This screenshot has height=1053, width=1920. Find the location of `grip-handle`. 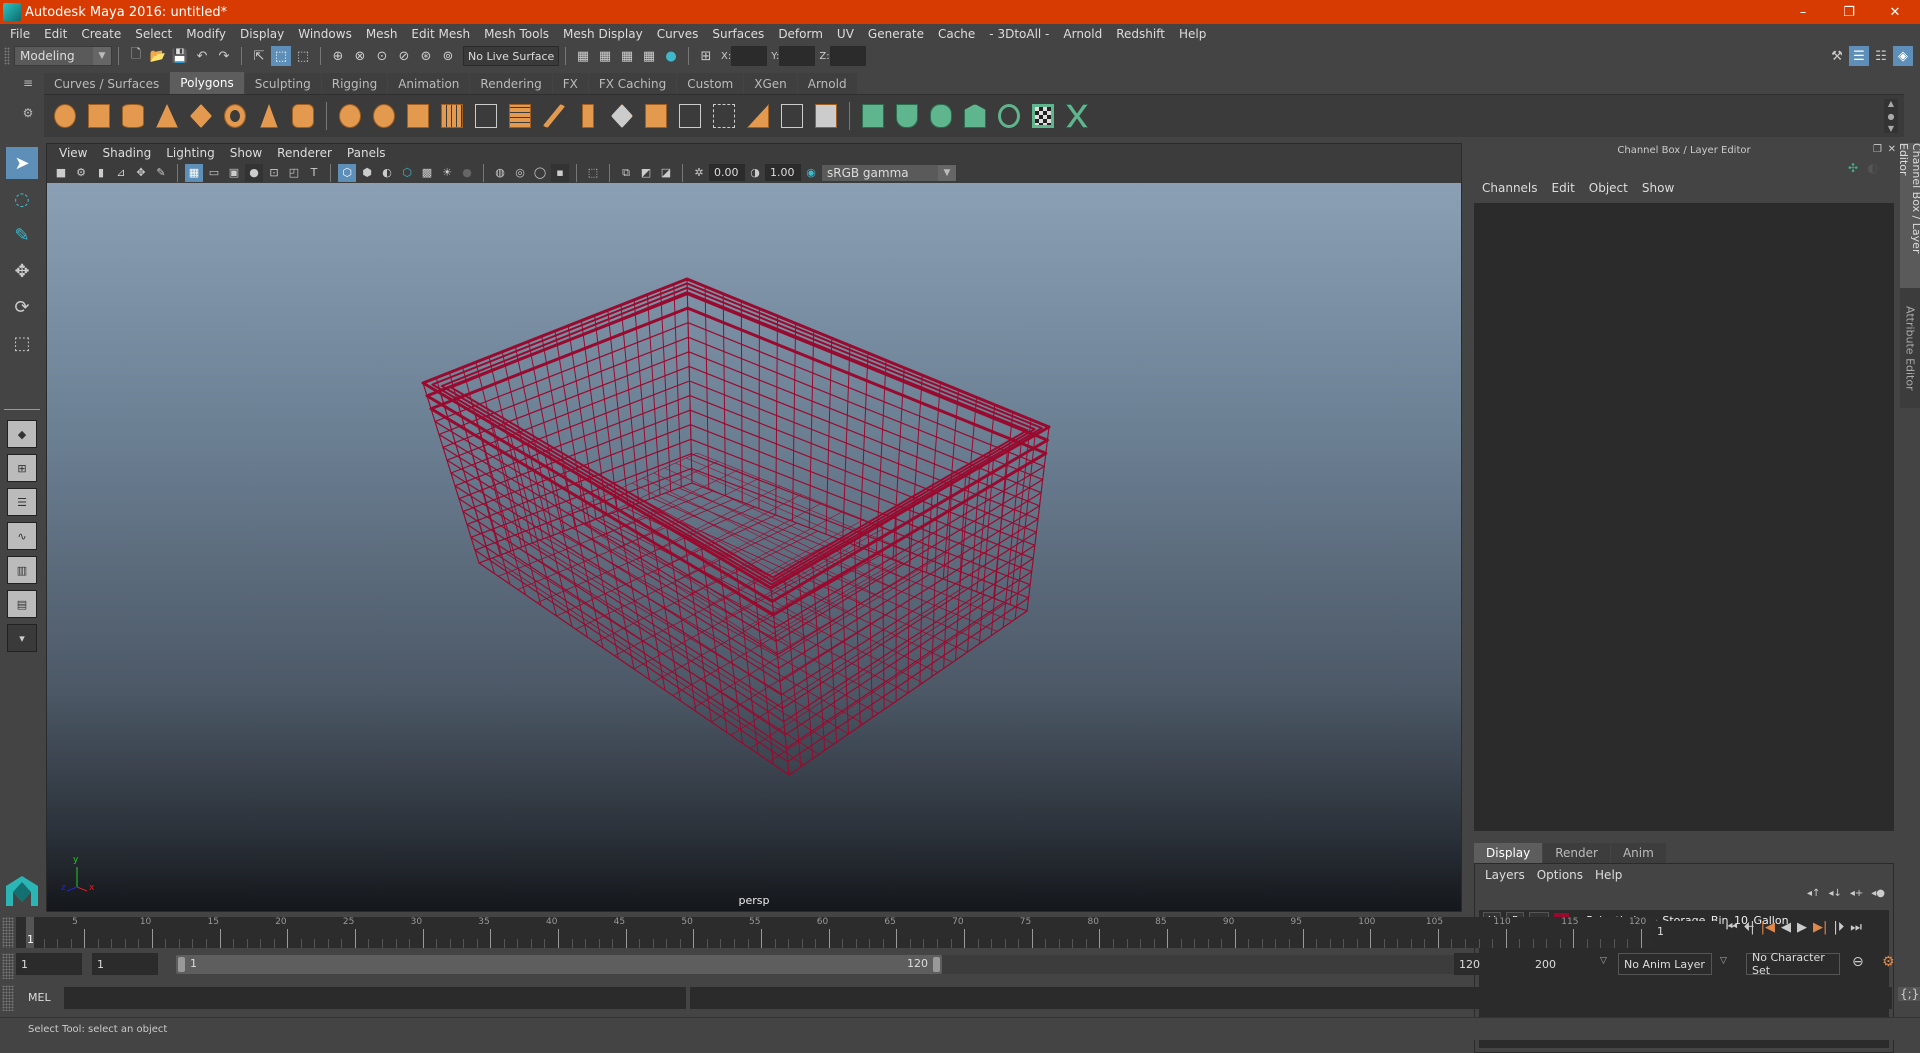

grip-handle is located at coordinates (7, 56).